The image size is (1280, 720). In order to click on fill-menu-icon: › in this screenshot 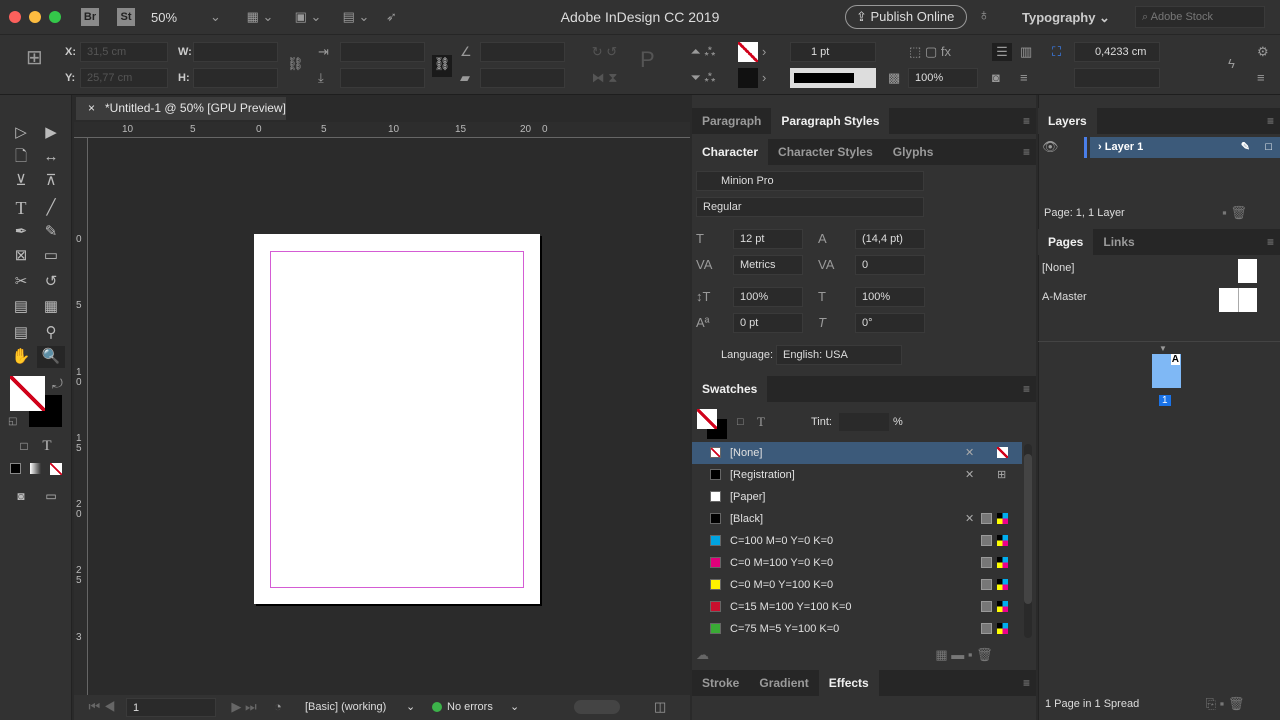, I will do `click(764, 52)`.